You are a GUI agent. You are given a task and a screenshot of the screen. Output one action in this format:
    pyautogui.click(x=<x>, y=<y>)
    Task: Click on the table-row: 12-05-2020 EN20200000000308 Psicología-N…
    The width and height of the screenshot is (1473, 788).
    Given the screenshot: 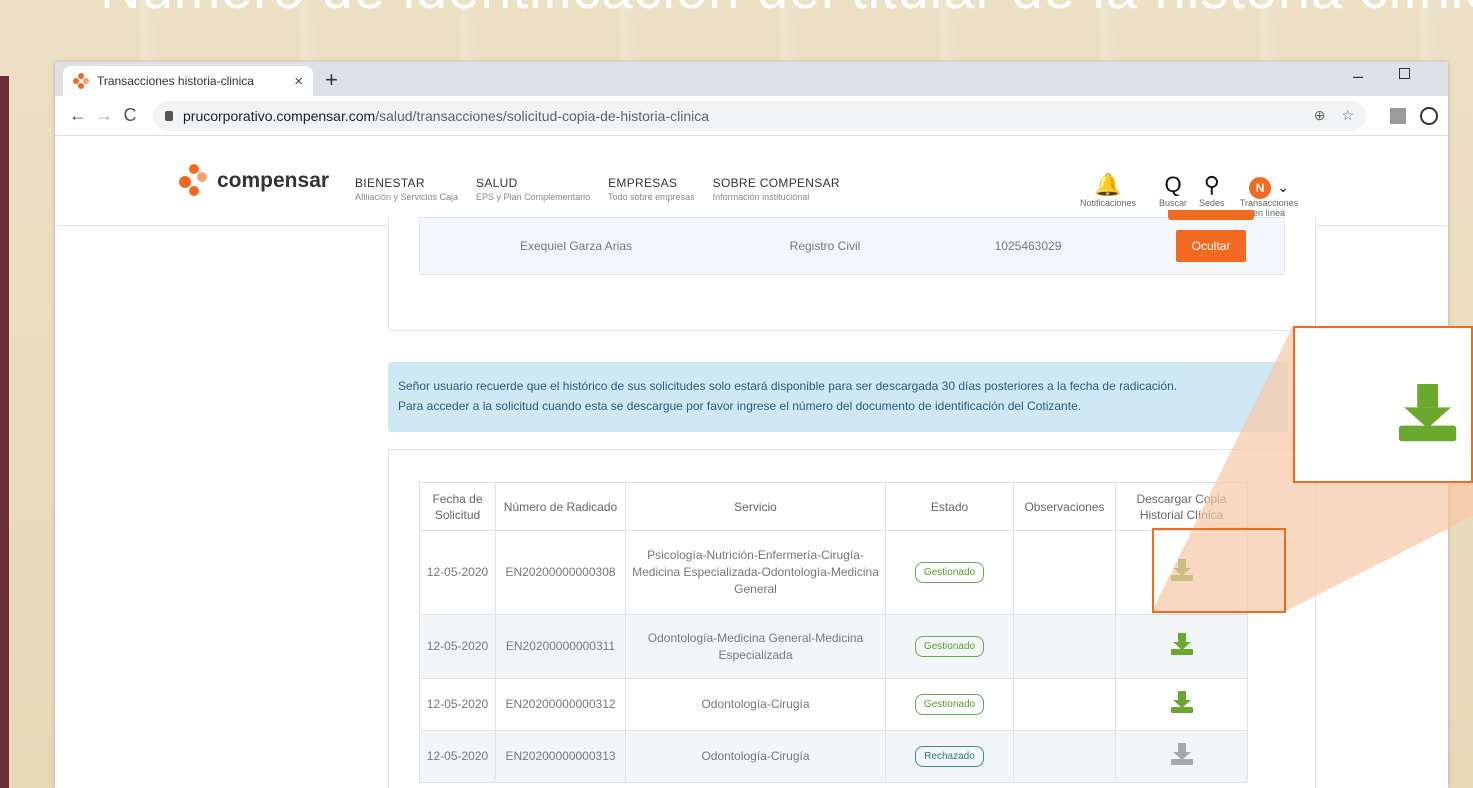 What is the action you would take?
    pyautogui.click(x=833, y=572)
    